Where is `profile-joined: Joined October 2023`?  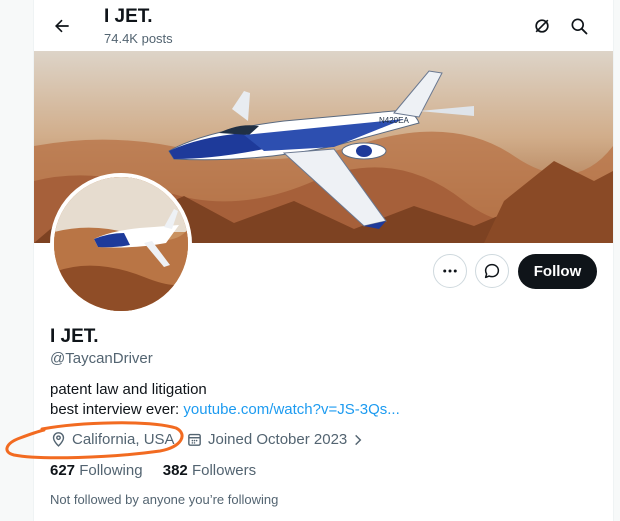 profile-joined: Joined October 2023 is located at coordinates (278, 439).